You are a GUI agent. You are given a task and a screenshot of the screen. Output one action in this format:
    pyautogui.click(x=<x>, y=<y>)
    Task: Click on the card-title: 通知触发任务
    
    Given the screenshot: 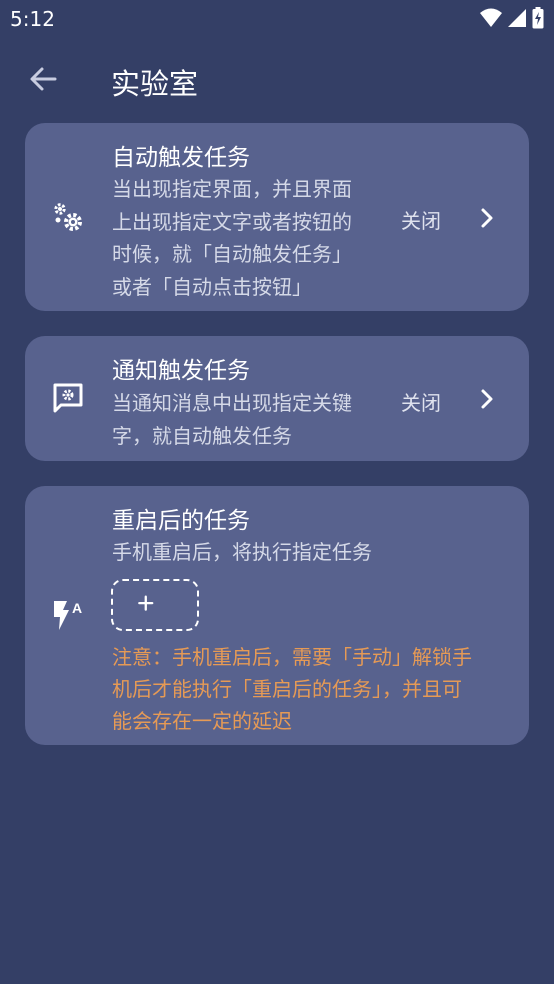 What is the action you would take?
    pyautogui.click(x=181, y=371)
    